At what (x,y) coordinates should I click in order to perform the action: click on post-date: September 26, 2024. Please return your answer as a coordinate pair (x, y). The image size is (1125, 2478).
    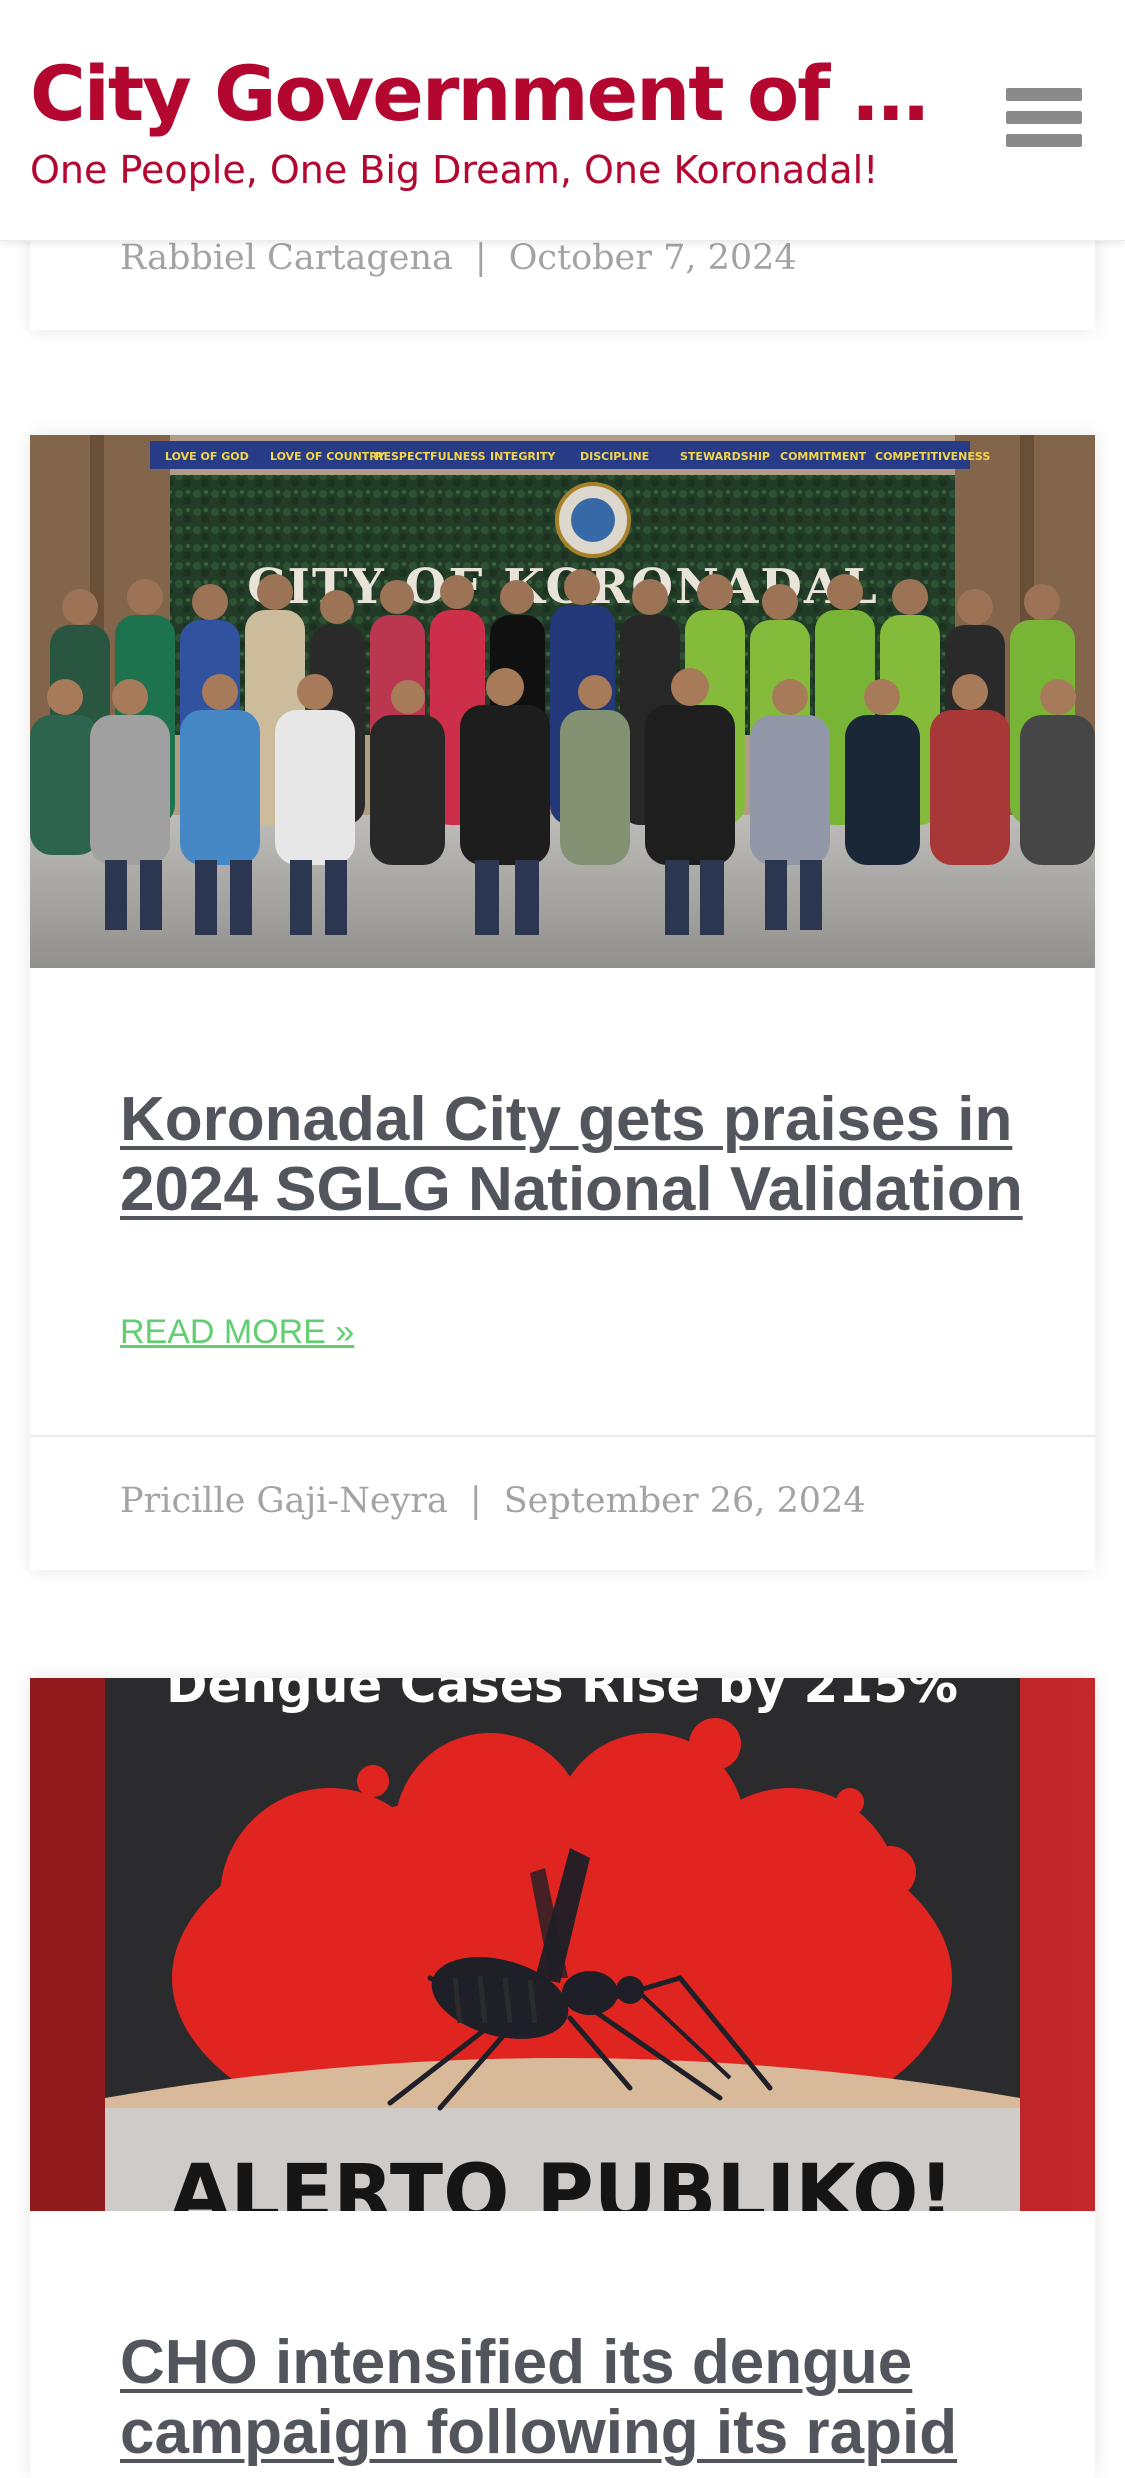
    Looking at the image, I should click on (684, 1501).